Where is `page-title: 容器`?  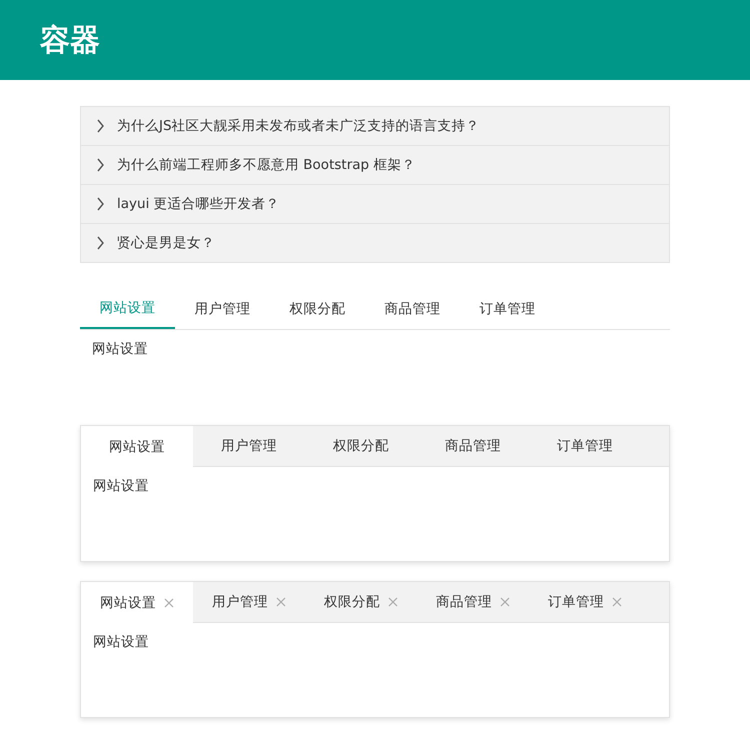 page-title: 容器 is located at coordinates (70, 41).